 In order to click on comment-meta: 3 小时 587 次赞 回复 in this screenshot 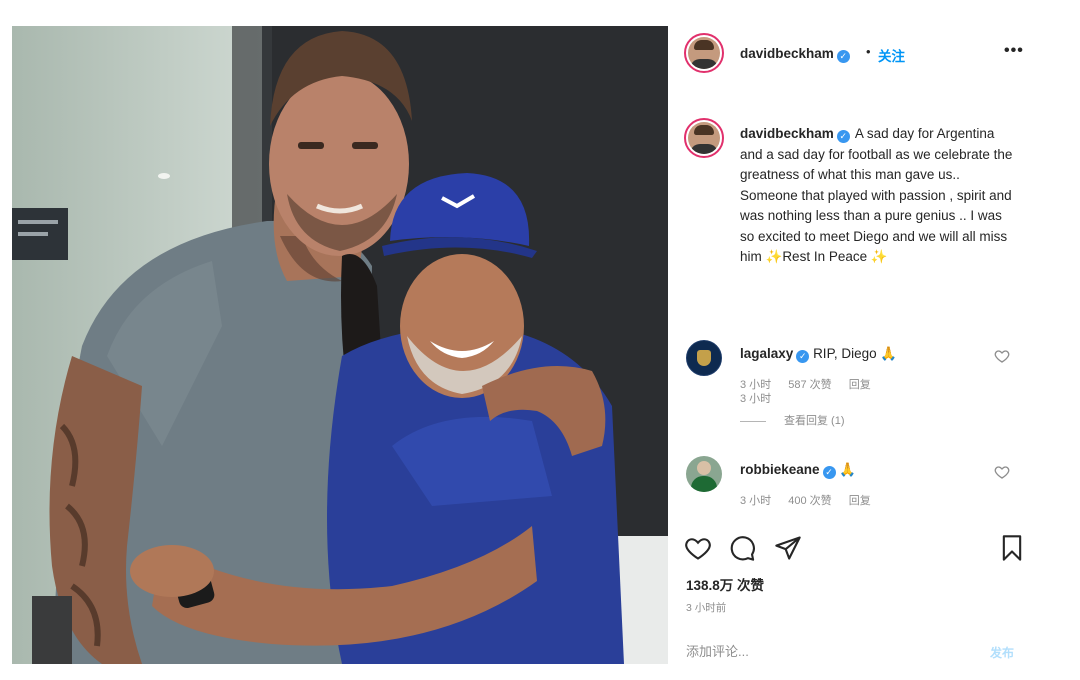, I will do `click(812, 384)`.